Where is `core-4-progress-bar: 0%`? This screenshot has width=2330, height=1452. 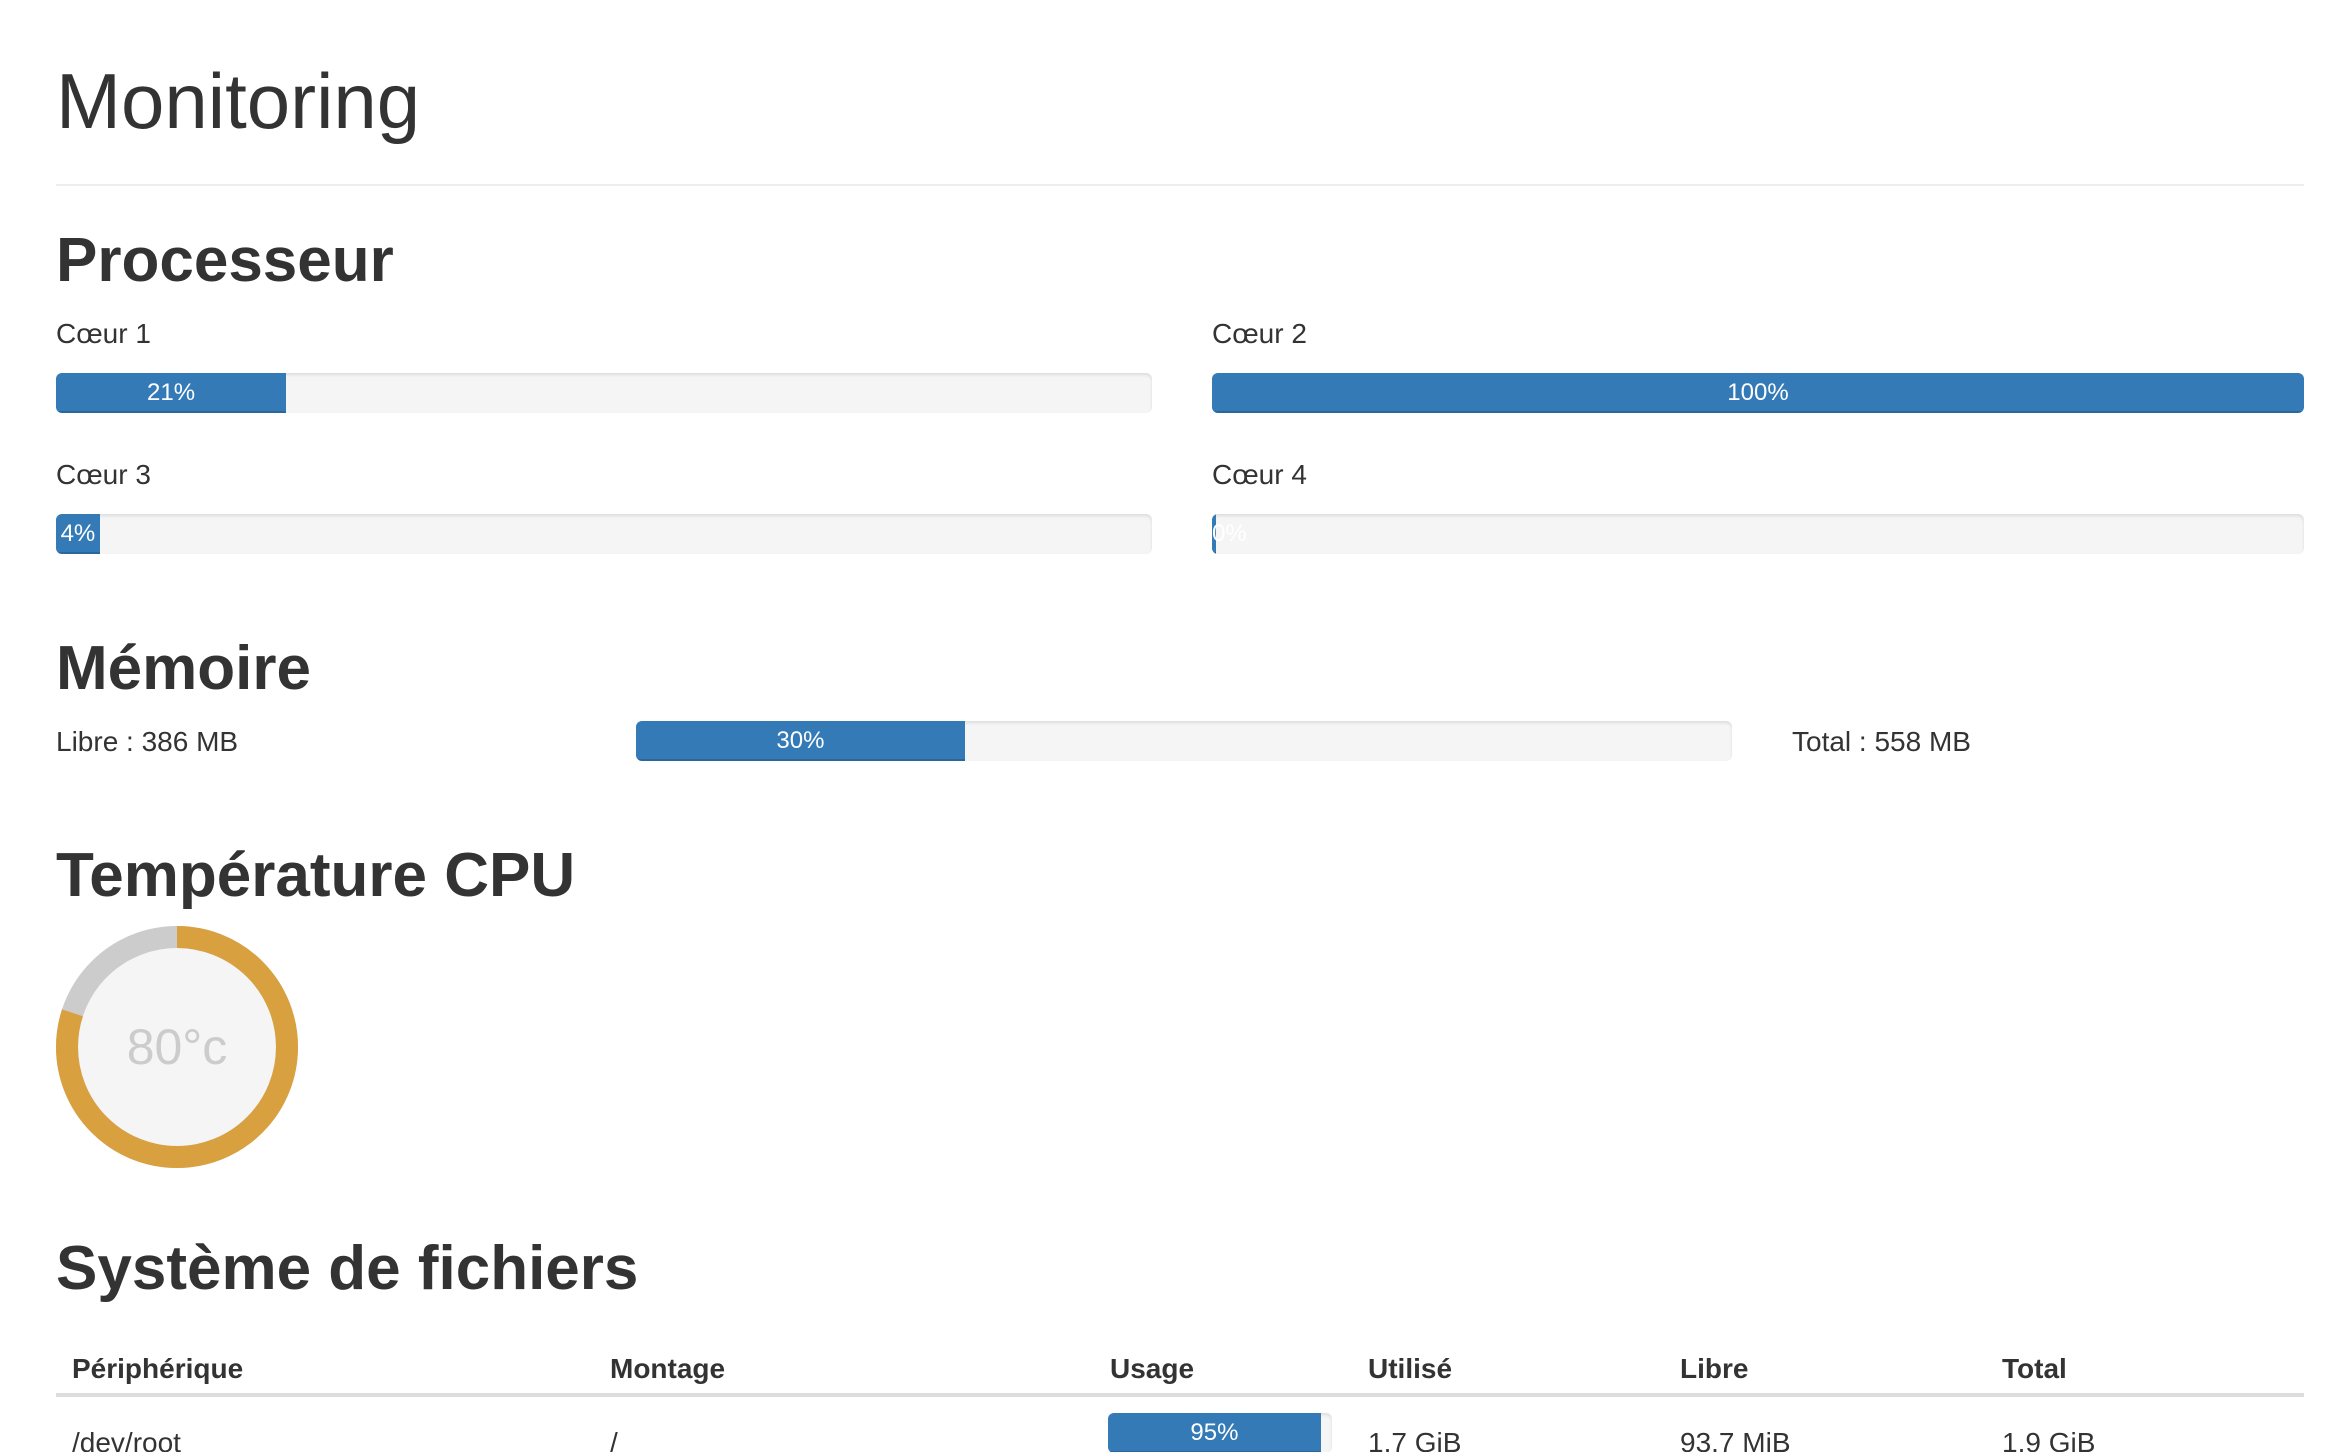 core-4-progress-bar: 0% is located at coordinates (1229, 534).